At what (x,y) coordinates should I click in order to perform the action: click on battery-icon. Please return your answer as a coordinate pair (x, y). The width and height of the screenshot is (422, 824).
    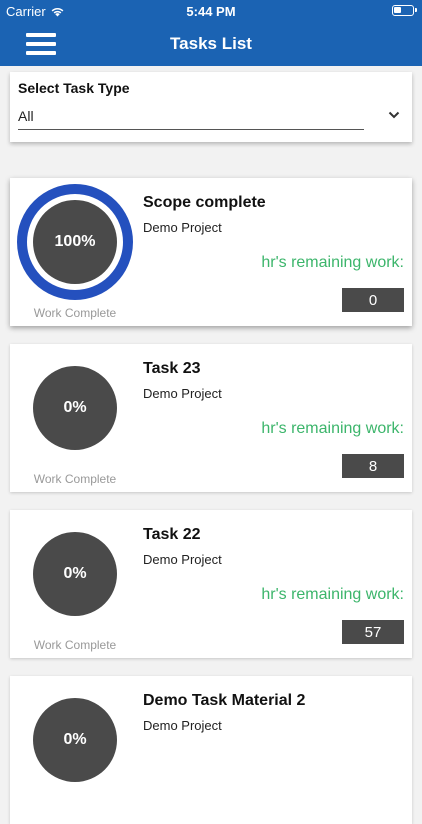
    Looking at the image, I should click on (404, 10).